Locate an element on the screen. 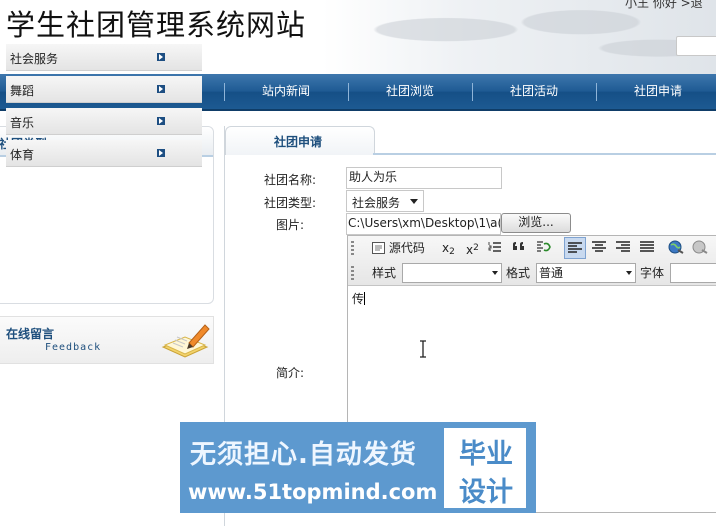 This screenshot has height=526, width=716. nav-news: 站内新闻 is located at coordinates (286, 91).